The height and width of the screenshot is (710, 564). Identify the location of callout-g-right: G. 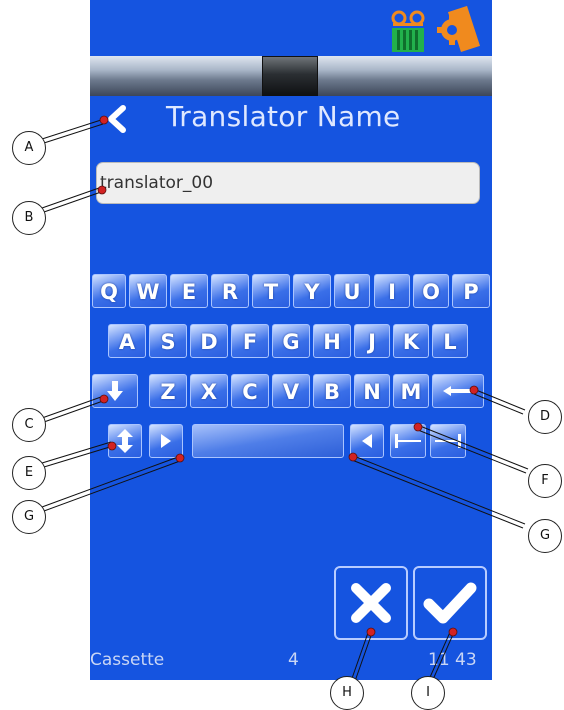
(545, 536).